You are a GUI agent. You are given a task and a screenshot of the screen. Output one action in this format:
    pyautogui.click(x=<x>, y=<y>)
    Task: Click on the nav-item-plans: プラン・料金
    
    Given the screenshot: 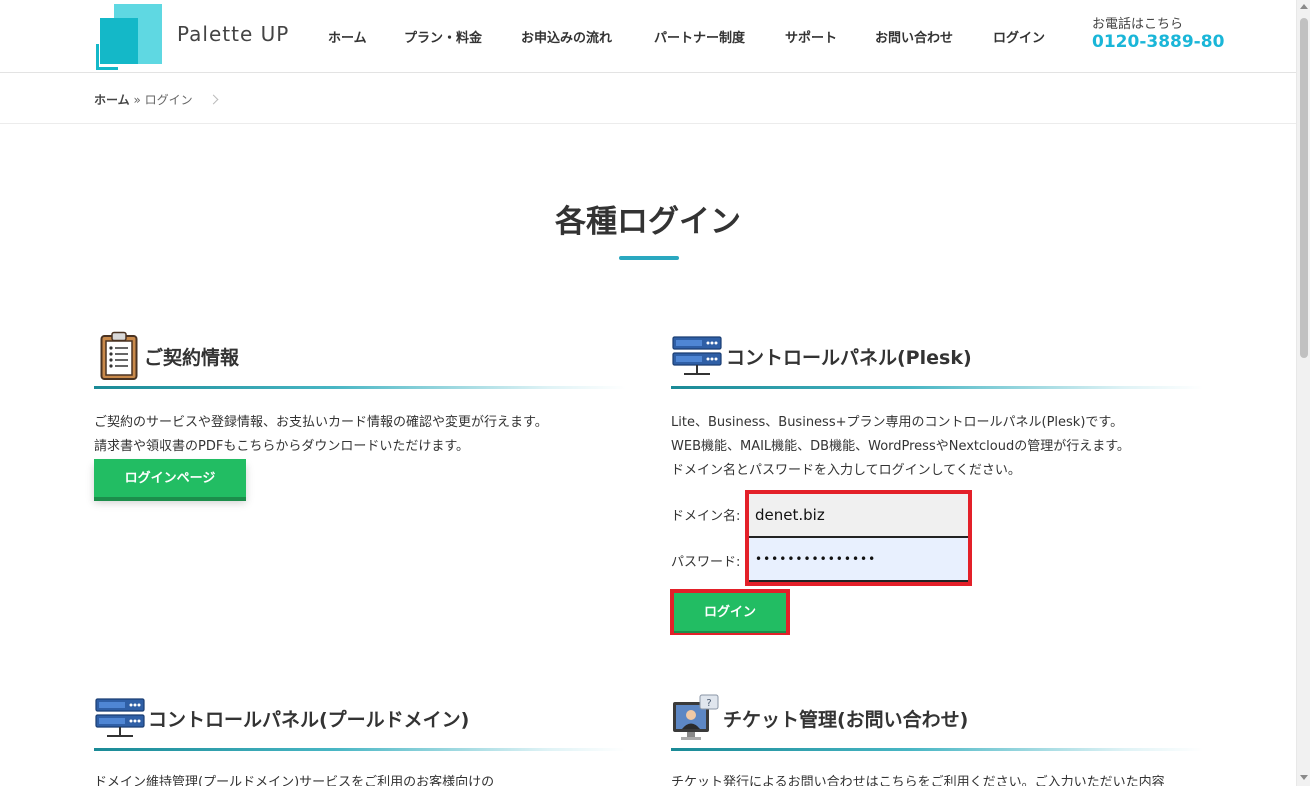 What is the action you would take?
    pyautogui.click(x=443, y=36)
    